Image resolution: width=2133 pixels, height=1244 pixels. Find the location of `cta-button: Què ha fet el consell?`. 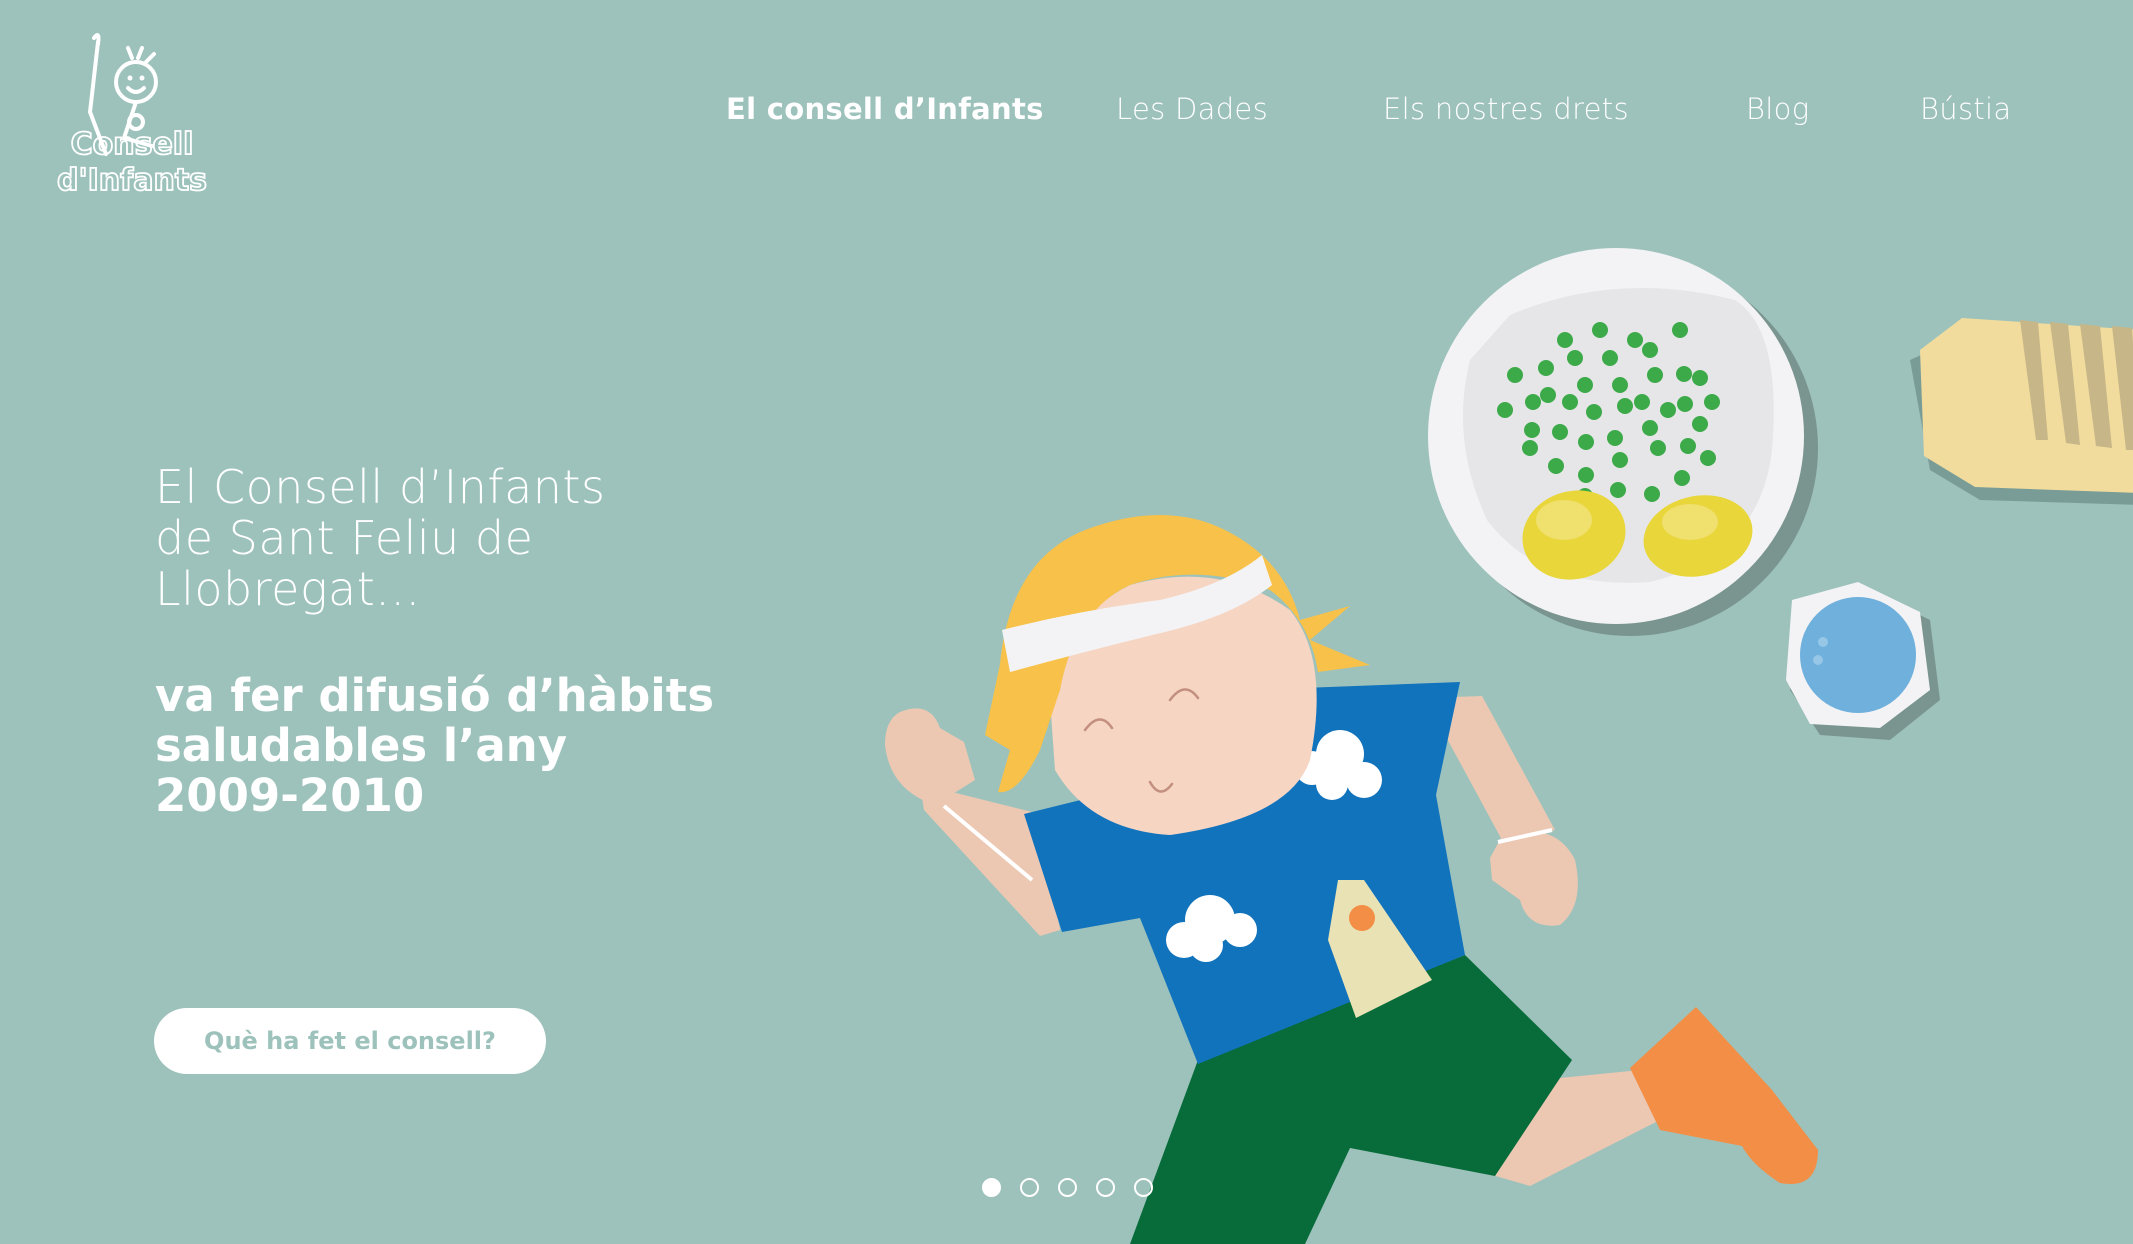

cta-button: Què ha fet el consell? is located at coordinates (350, 1041).